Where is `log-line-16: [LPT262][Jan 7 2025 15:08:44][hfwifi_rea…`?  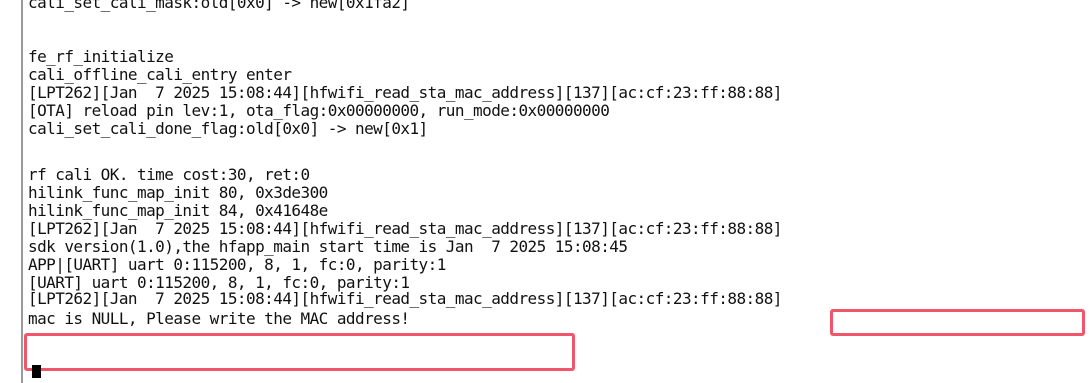 log-line-16: [LPT262][Jan 7 2025 15:08:44][hfwifi_rea… is located at coordinates (405, 298).